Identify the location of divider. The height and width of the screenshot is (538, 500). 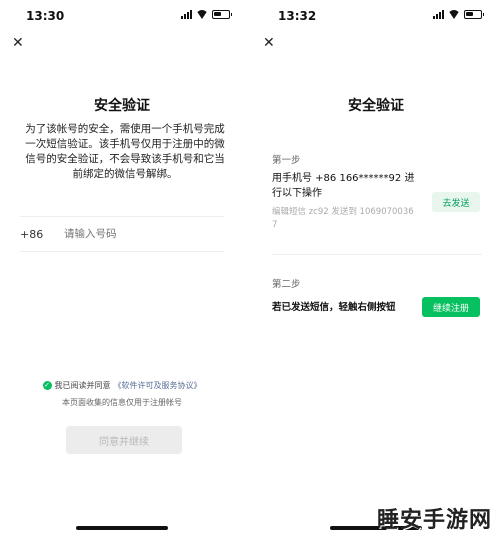
(377, 254).